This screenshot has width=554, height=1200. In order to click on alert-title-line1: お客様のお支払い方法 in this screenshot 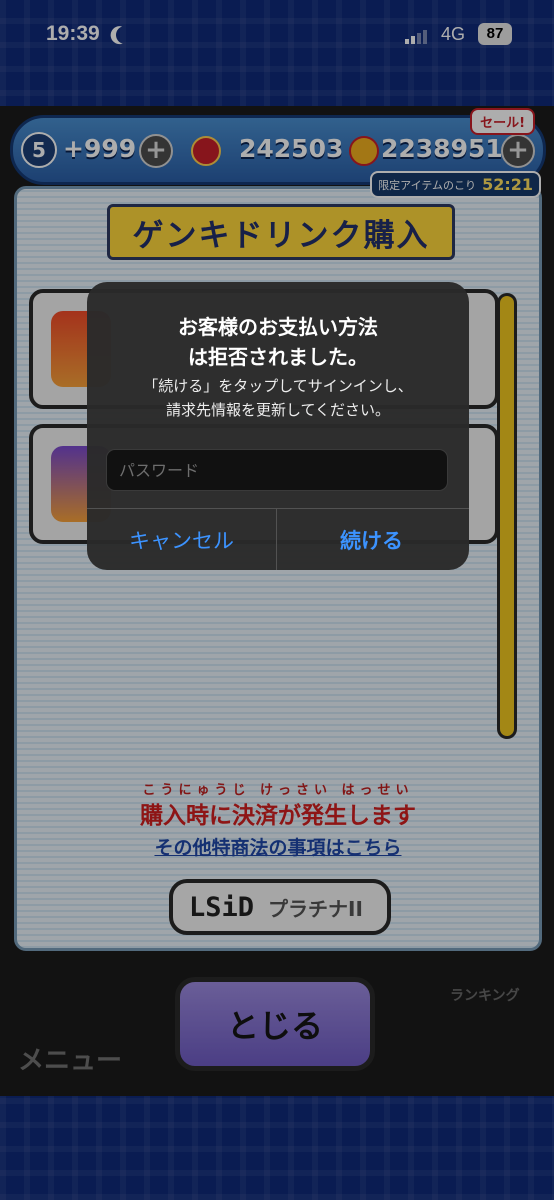, I will do `click(278, 327)`.